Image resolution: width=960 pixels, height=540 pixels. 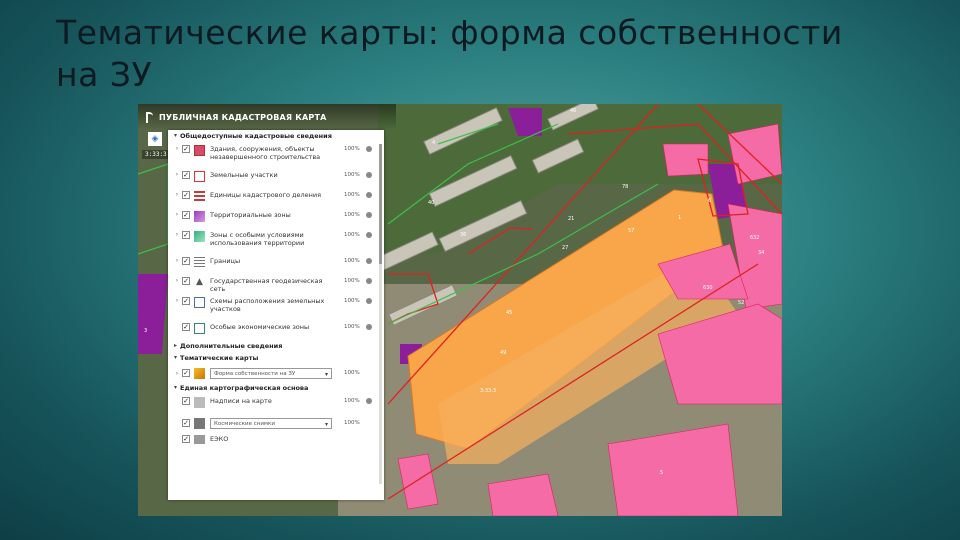 I want to click on layer-label: Земельные участки, so click(x=244, y=175).